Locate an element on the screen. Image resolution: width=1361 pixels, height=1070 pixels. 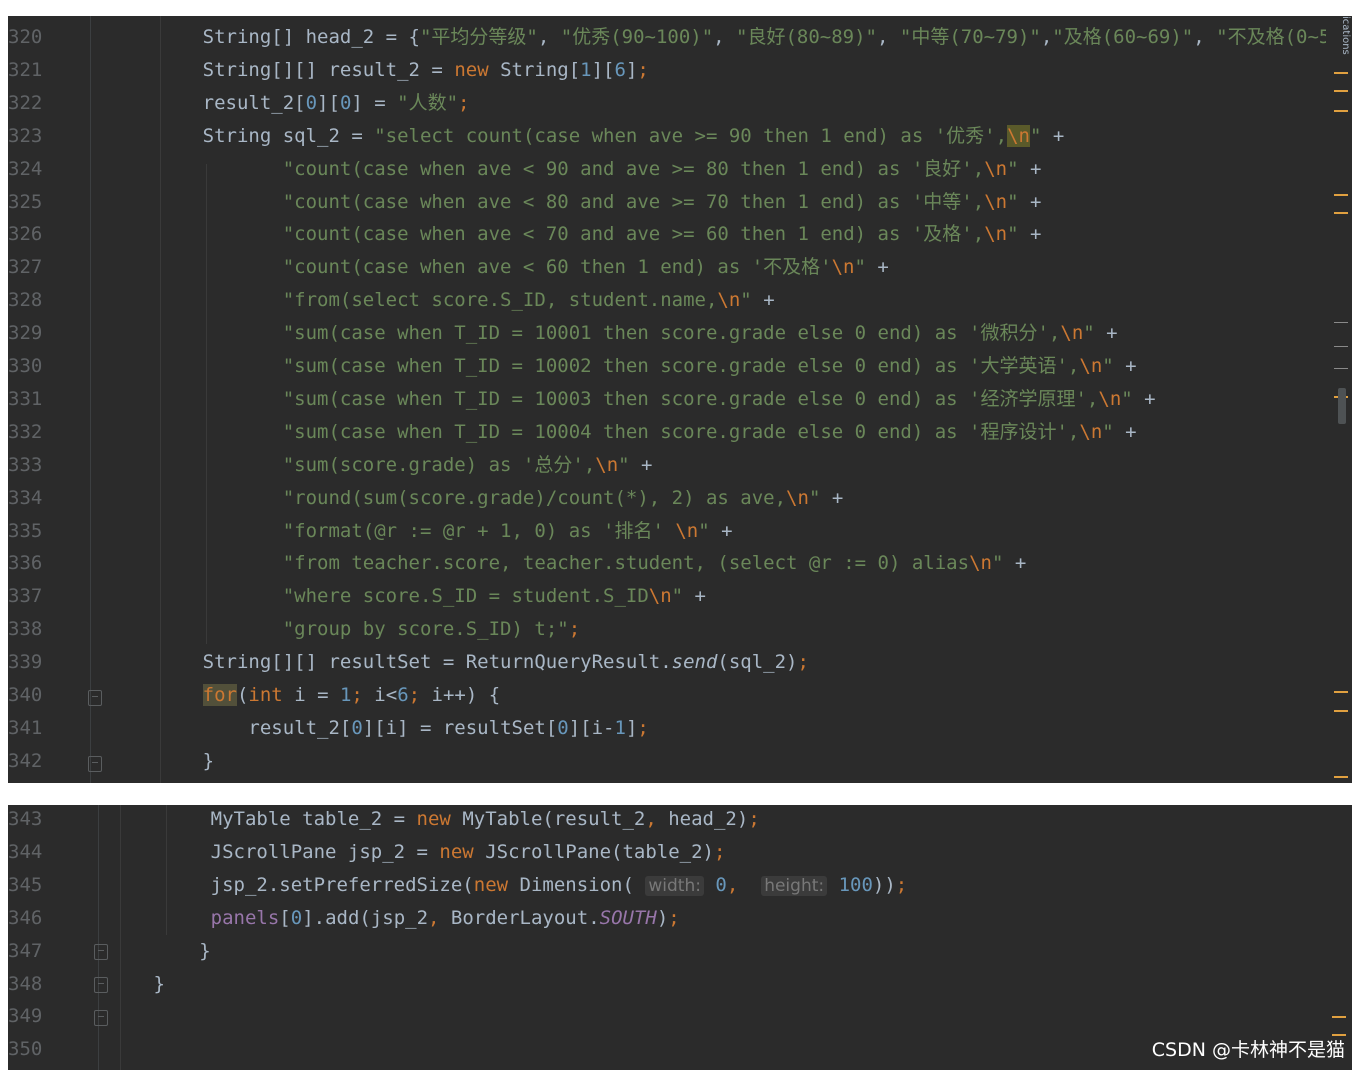
line-number: 332 is located at coordinates (28, 432).